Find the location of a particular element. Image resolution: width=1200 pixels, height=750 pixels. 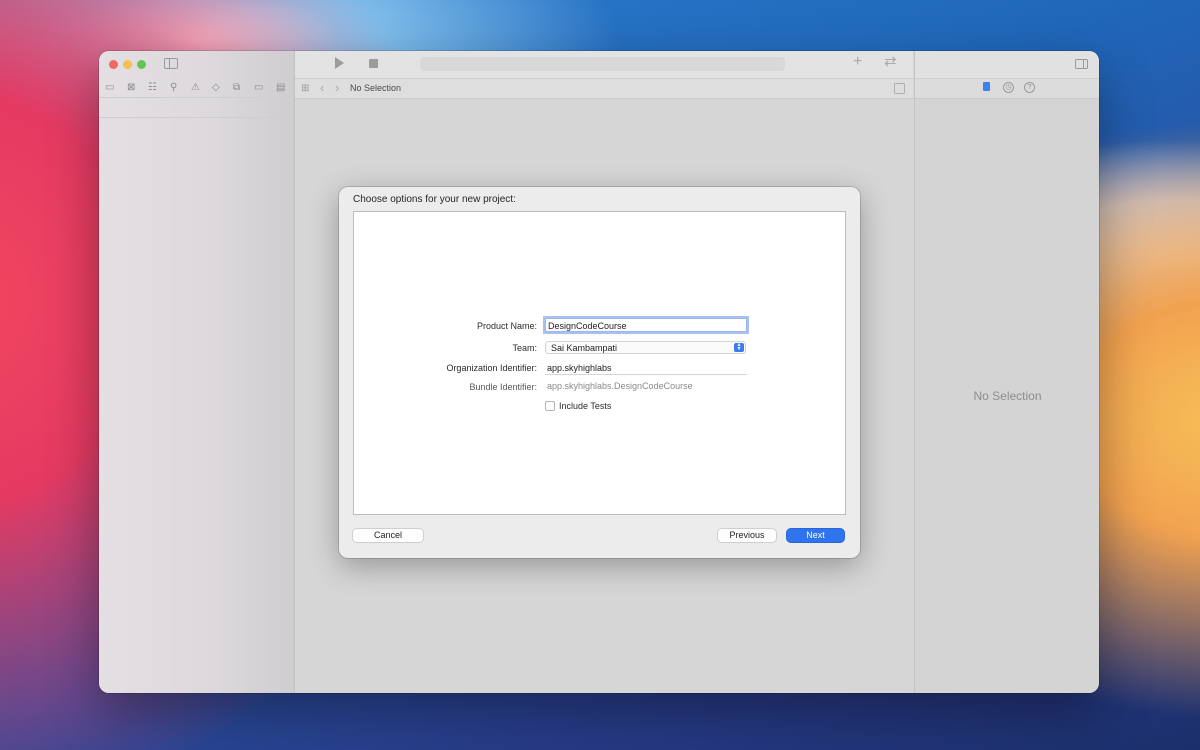

stop-icon is located at coordinates (373, 63).